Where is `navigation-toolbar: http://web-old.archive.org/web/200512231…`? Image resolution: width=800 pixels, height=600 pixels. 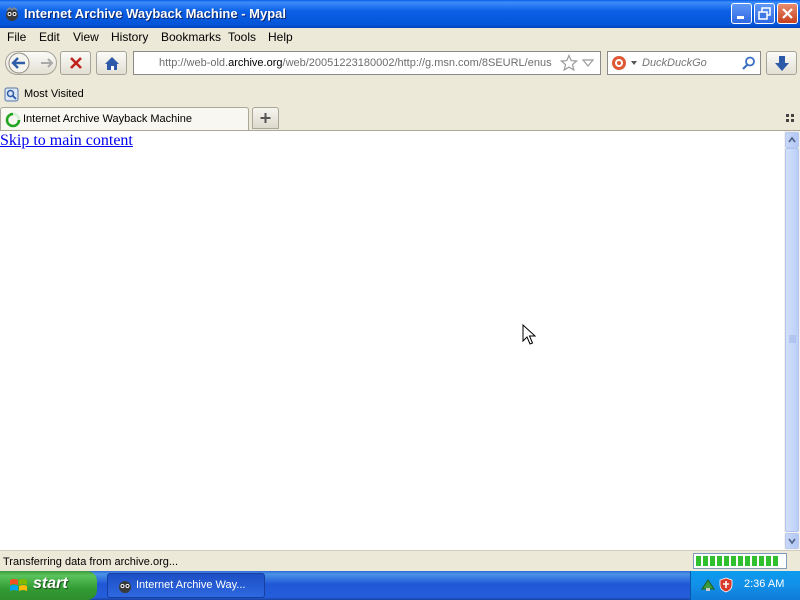
navigation-toolbar: http://web-old.archive.org/web/200512231… is located at coordinates (400, 64).